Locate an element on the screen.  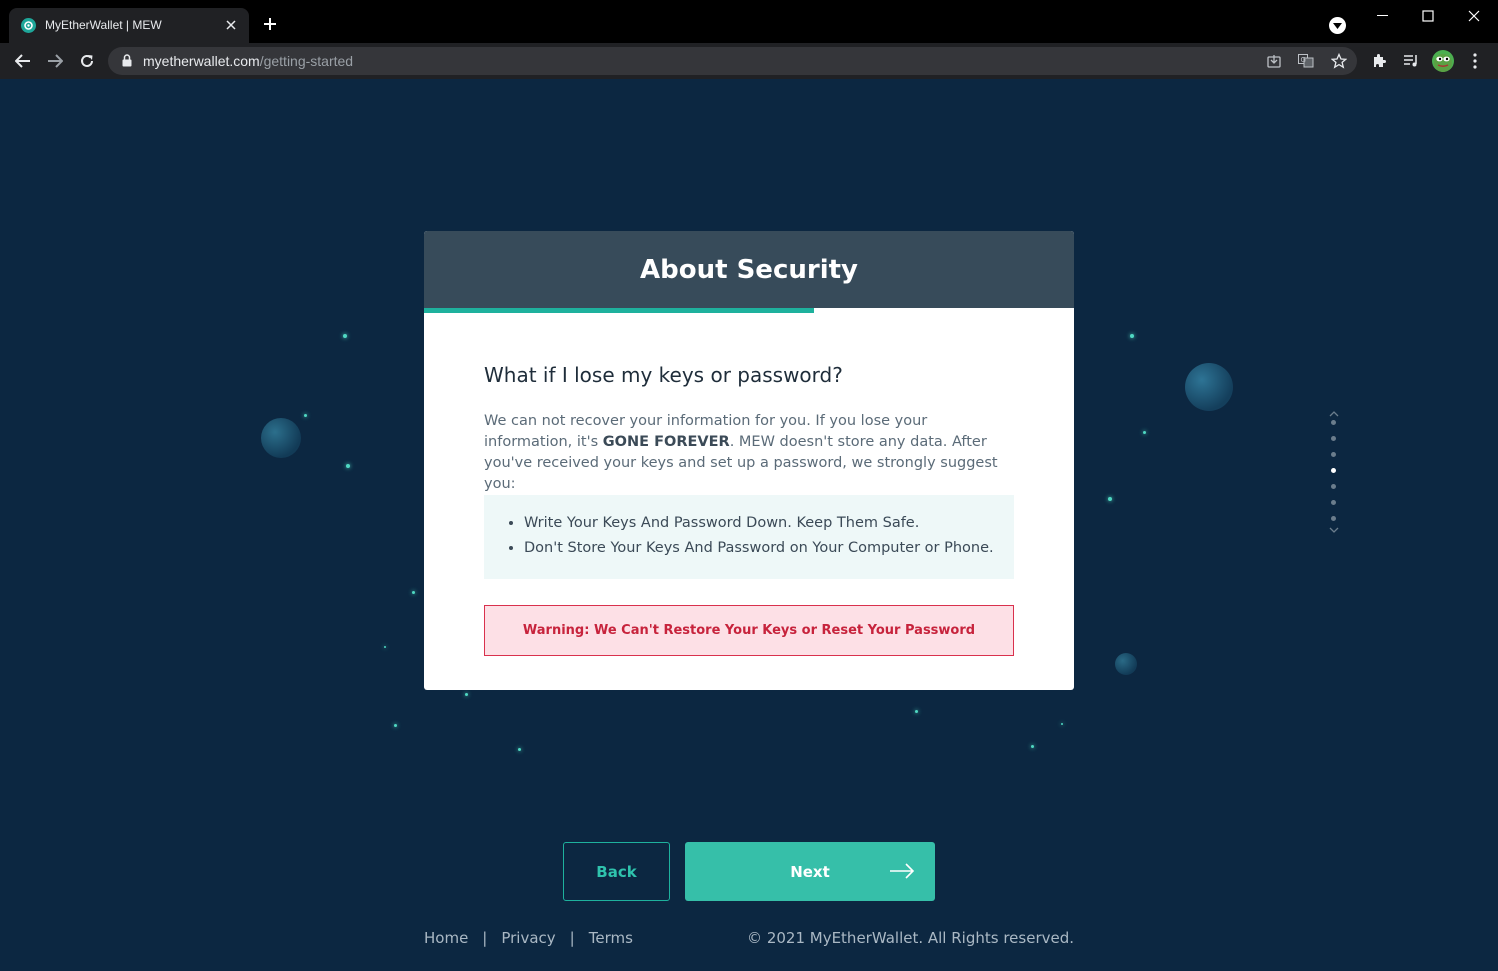
new-tab-icon is located at coordinates (270, 24).